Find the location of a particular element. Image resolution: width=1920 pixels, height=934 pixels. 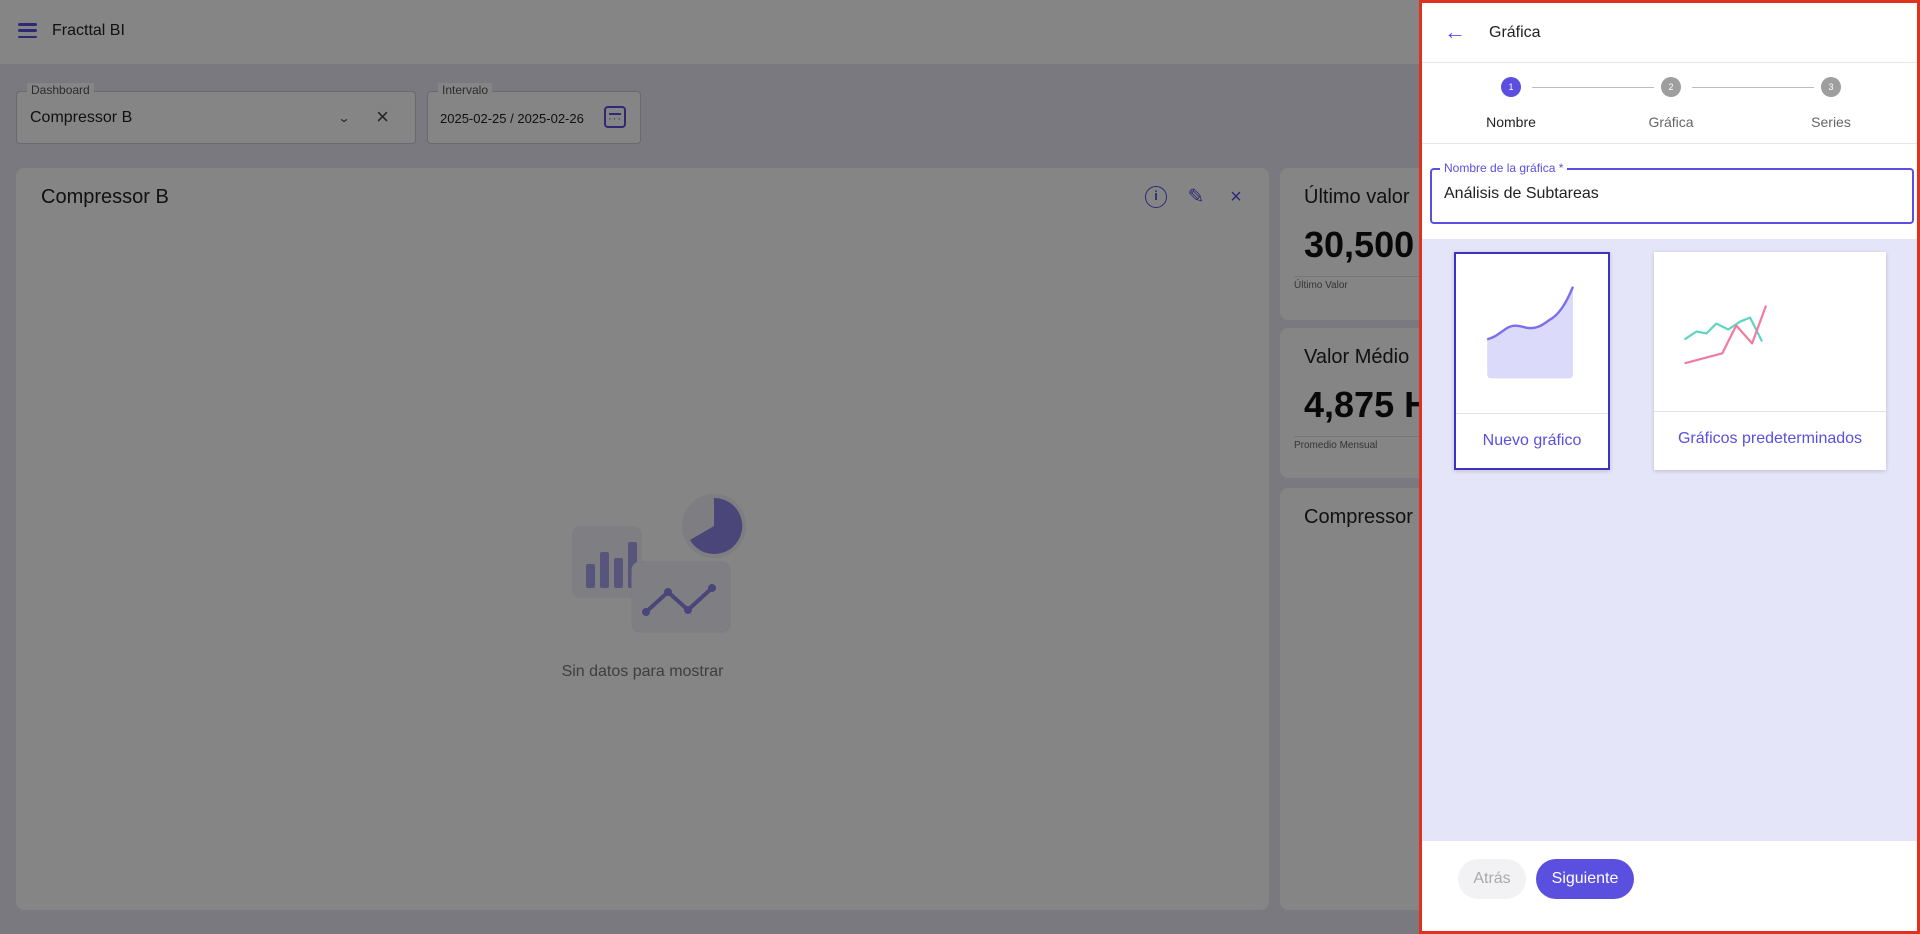

step-1-indicator: 1 is located at coordinates (1511, 87).